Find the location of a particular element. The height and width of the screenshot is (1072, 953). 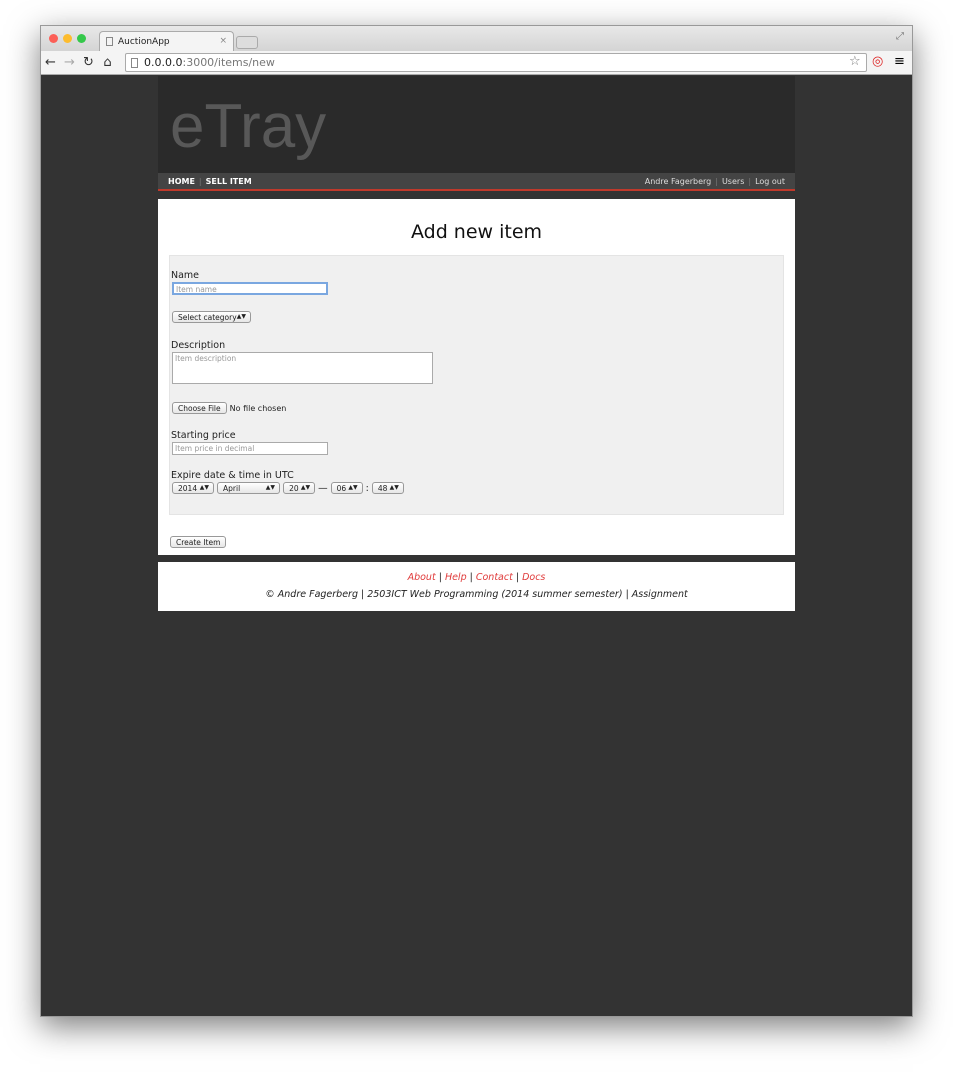

nav-users: Users is located at coordinates (733, 181).